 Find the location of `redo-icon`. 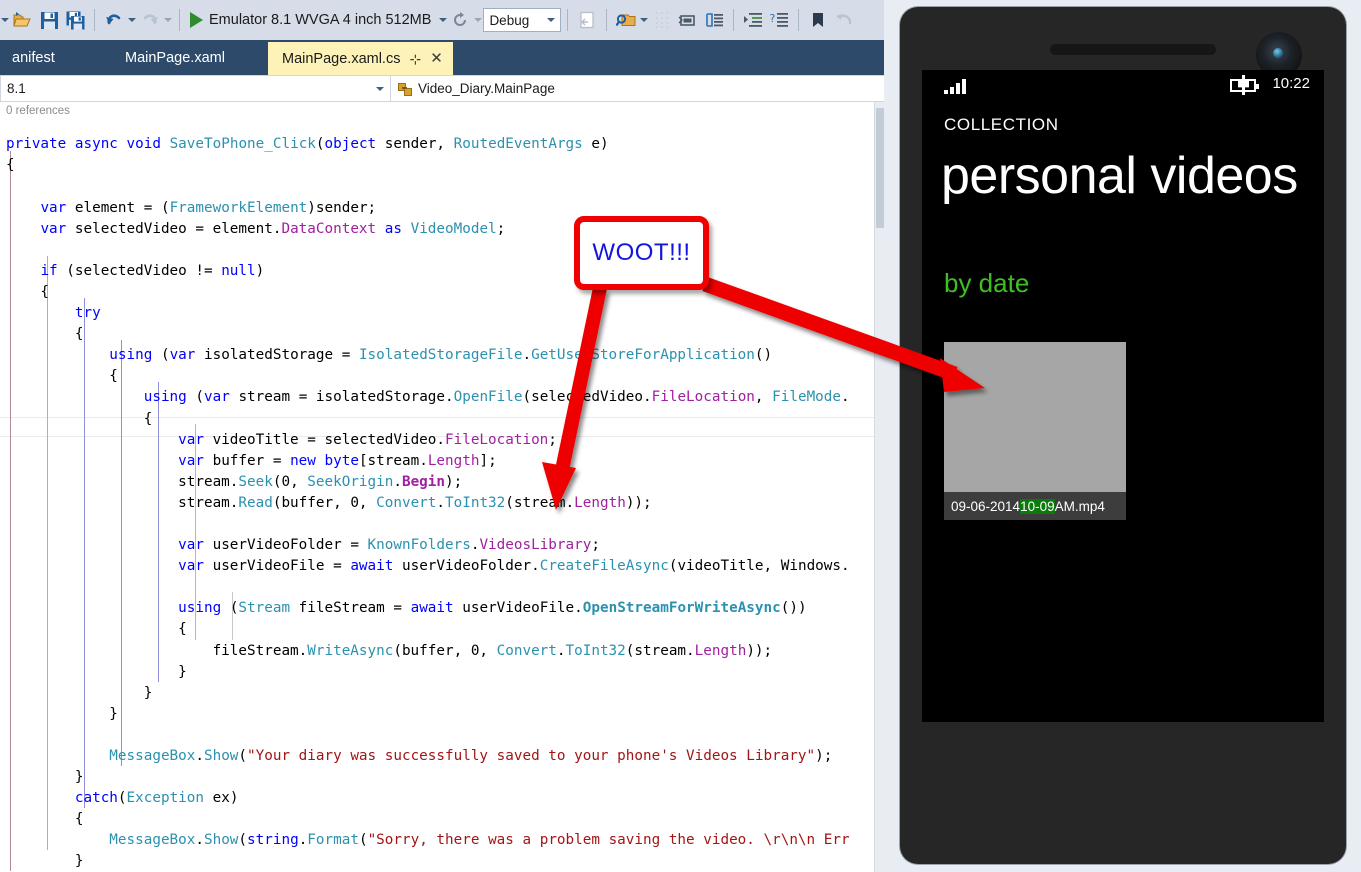

redo-icon is located at coordinates (150, 20).